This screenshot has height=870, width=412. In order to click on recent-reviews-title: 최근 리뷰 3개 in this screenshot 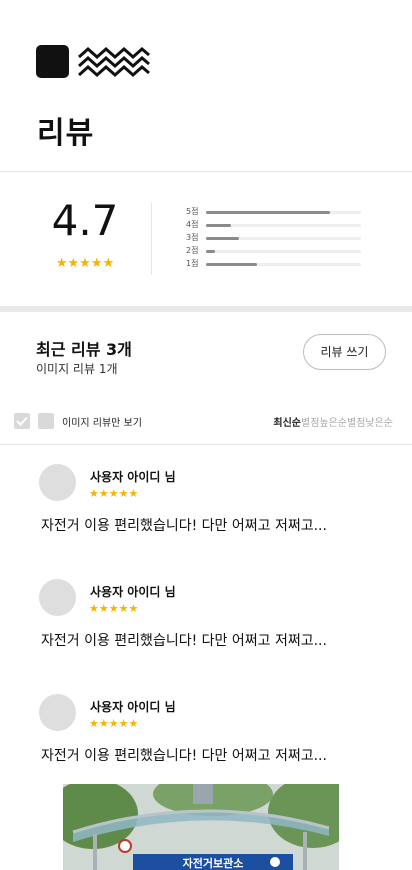, I will do `click(84, 349)`.